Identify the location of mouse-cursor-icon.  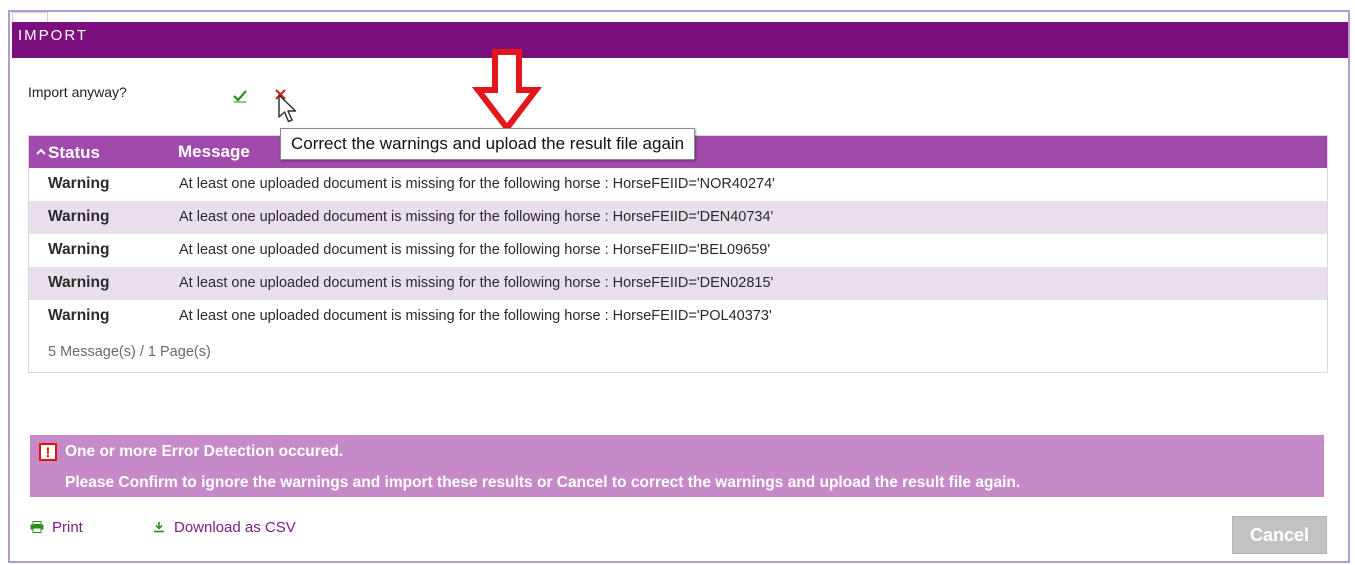
(288, 109).